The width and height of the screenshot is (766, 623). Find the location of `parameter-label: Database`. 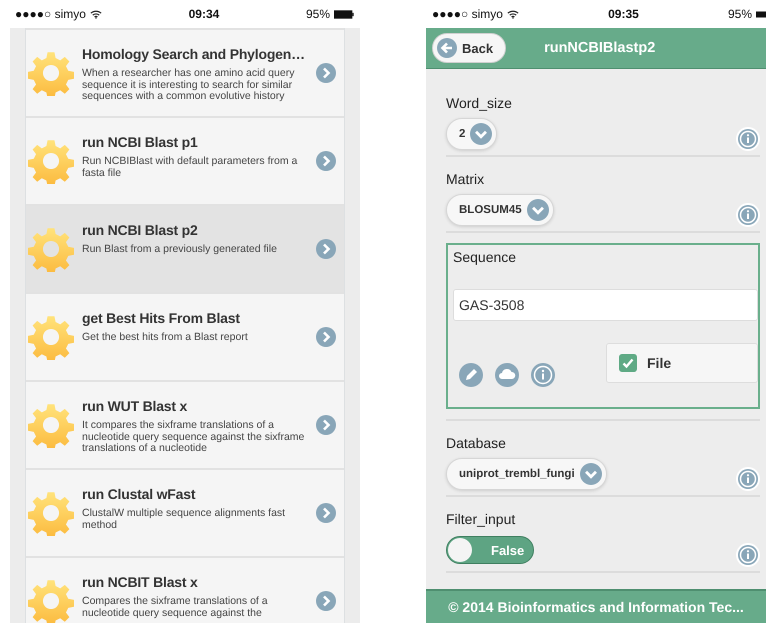

parameter-label: Database is located at coordinates (476, 443).